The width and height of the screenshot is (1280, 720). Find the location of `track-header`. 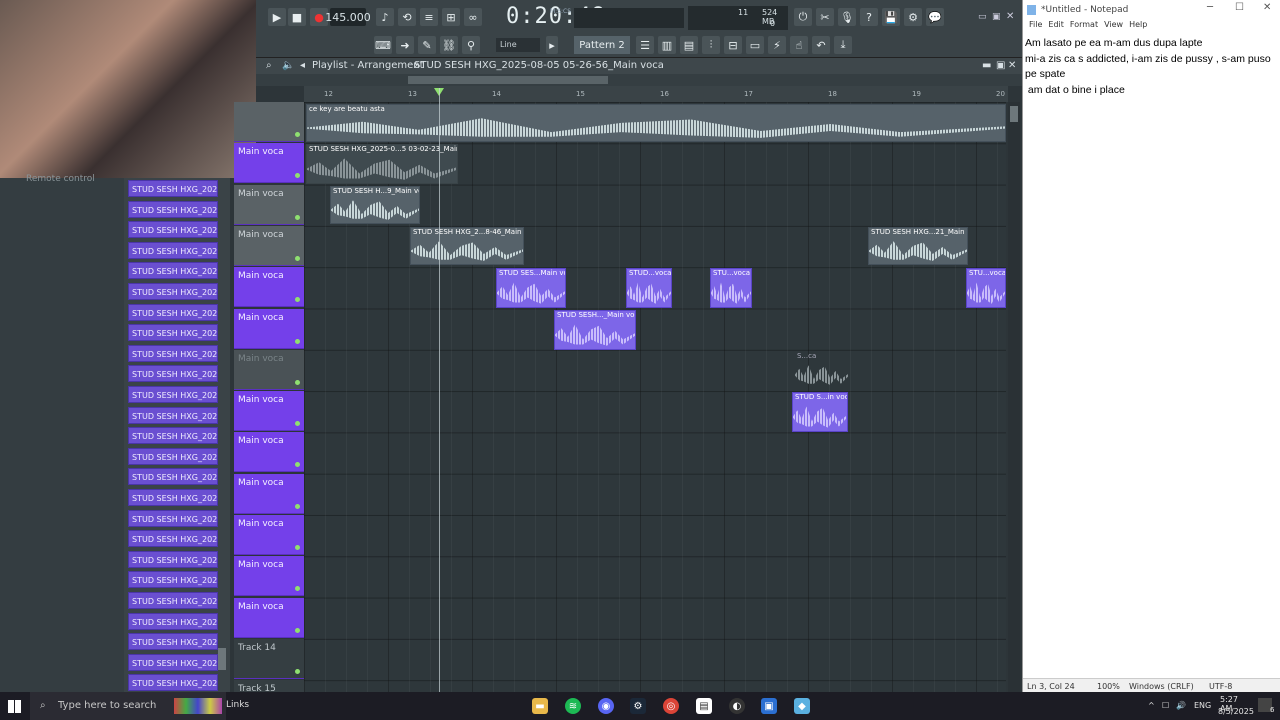

track-header is located at coordinates (269, 122).